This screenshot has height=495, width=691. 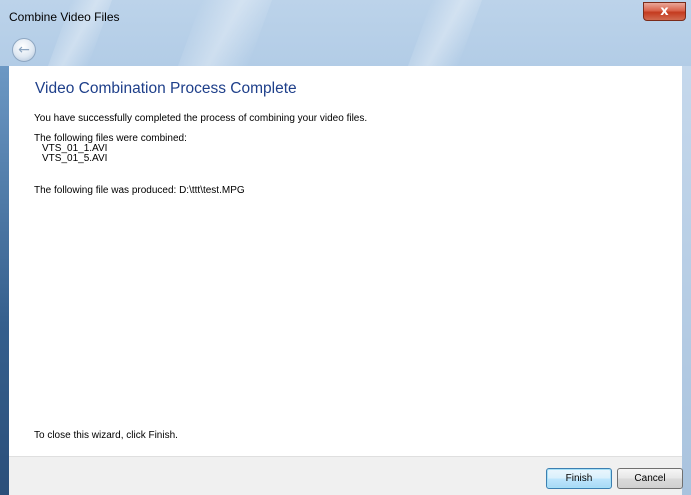 What do you see at coordinates (579, 478) in the screenshot?
I see `finish-button: Finish` at bounding box center [579, 478].